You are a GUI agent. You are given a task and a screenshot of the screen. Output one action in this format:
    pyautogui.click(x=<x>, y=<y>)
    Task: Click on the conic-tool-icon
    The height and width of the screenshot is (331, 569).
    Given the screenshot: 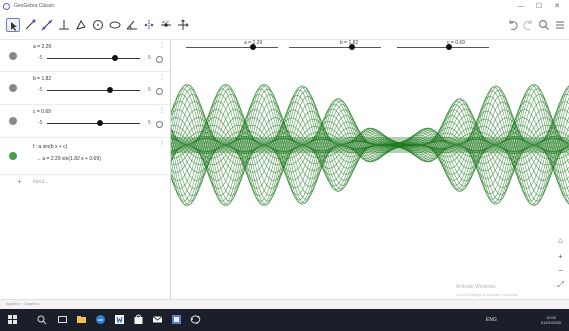 What is the action you would take?
    pyautogui.click(x=115, y=25)
    